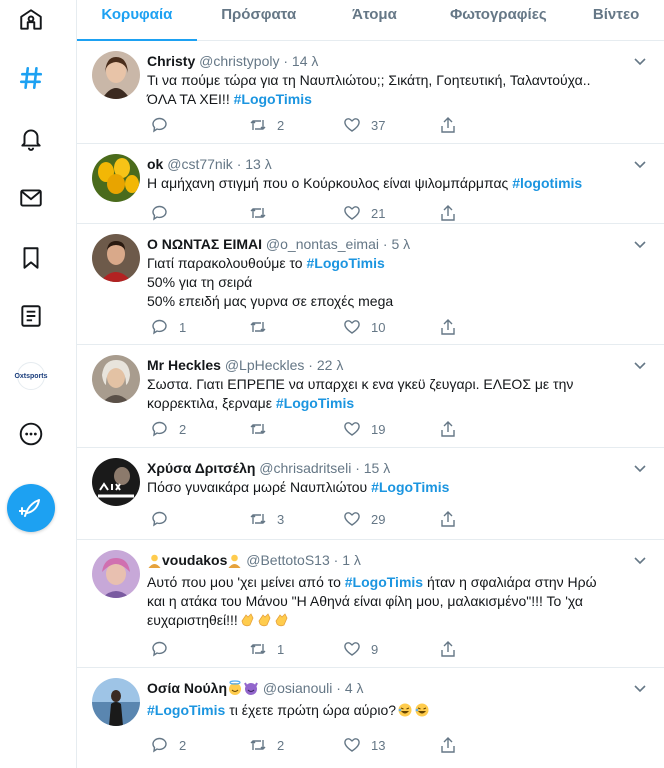 The image size is (664, 768). I want to click on tab-latest: Πρόσφατα, so click(259, 20).